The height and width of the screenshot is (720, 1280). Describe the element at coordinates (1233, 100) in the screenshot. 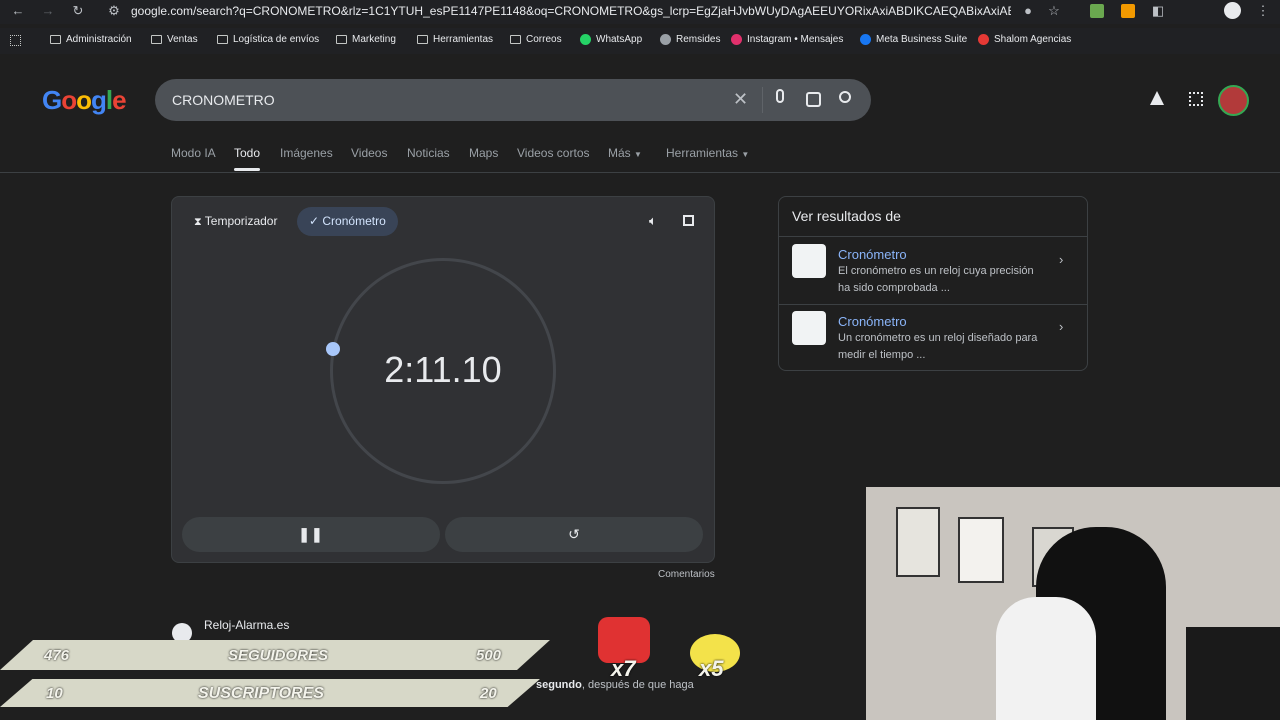

I see `avatar` at that location.